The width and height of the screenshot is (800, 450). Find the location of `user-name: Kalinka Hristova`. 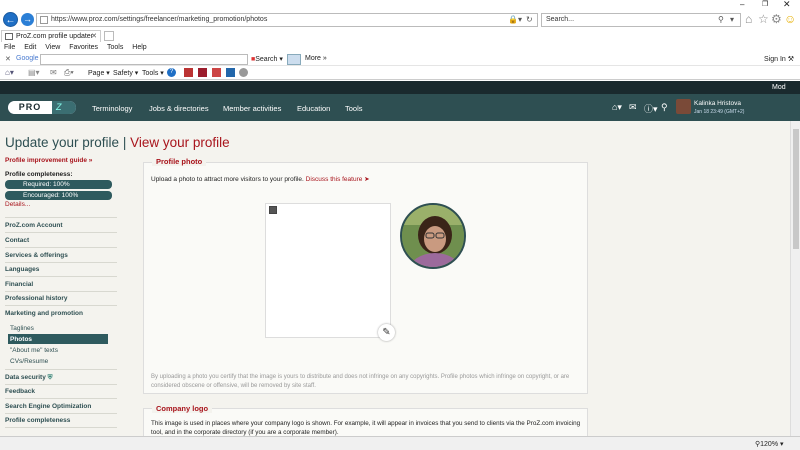

user-name: Kalinka Hristova is located at coordinates (717, 103).